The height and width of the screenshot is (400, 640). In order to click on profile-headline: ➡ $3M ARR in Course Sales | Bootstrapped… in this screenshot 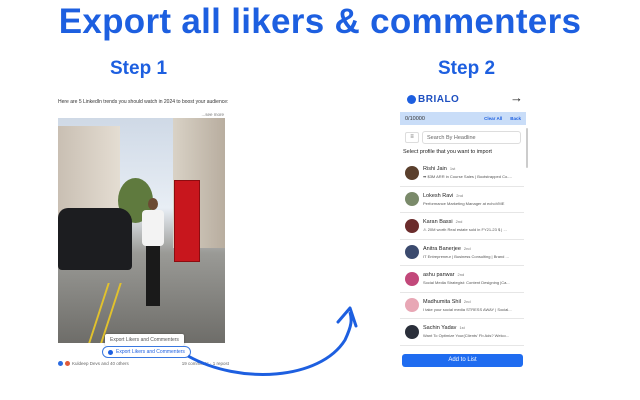, I will do `click(467, 177)`.